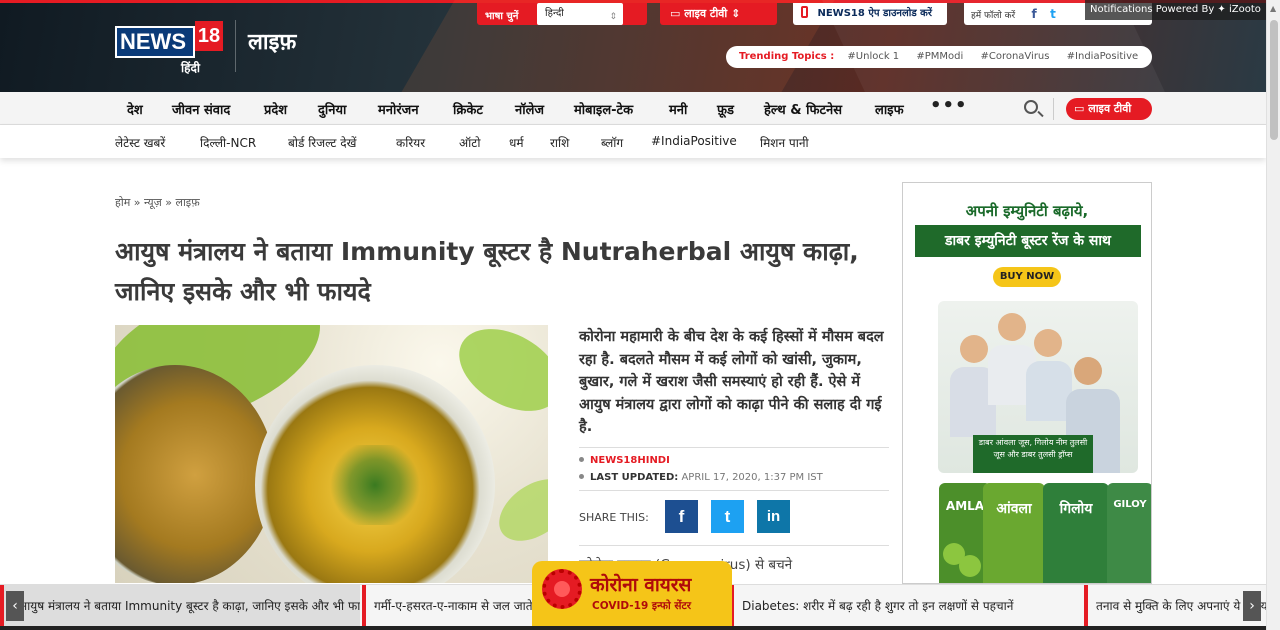 This screenshot has width=1280, height=630. Describe the element at coordinates (1076, 533) in the screenshot. I see `giloy-juice-bottle: गिलोय` at that location.